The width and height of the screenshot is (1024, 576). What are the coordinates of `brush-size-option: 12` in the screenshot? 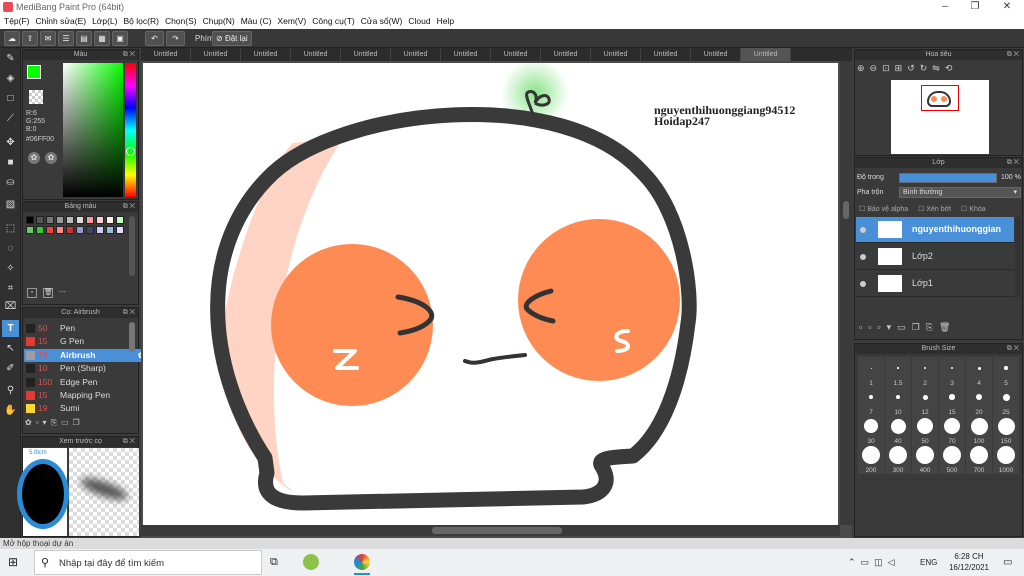 It's located at (925, 401).